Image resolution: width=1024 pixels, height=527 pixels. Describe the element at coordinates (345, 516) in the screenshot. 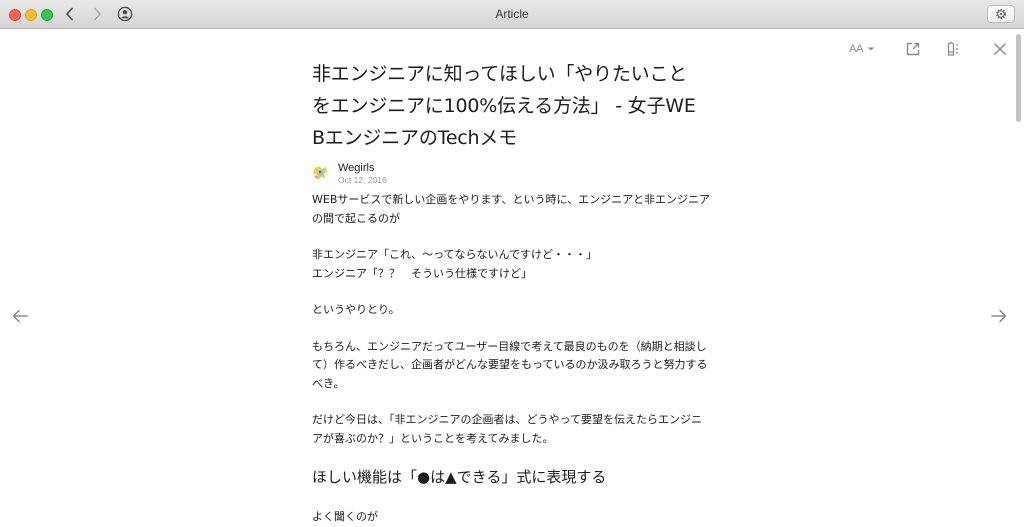

I see `paragraph: よく聞くのが` at that location.